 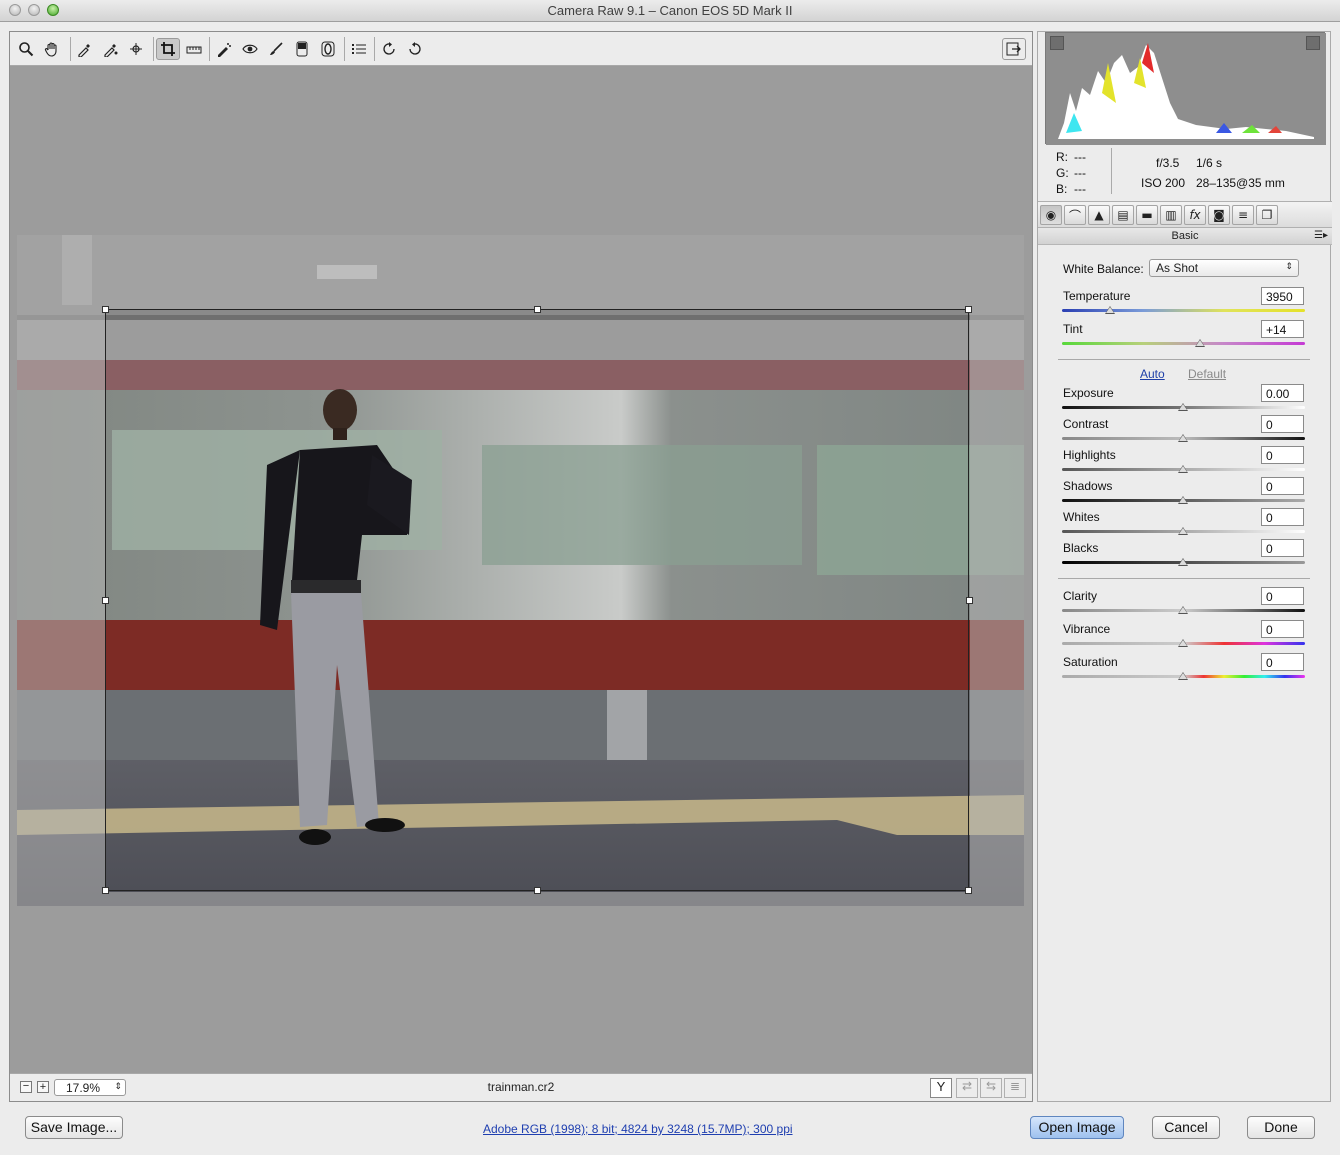 I want to click on temperature-field: 3950, so click(x=1282, y=296).